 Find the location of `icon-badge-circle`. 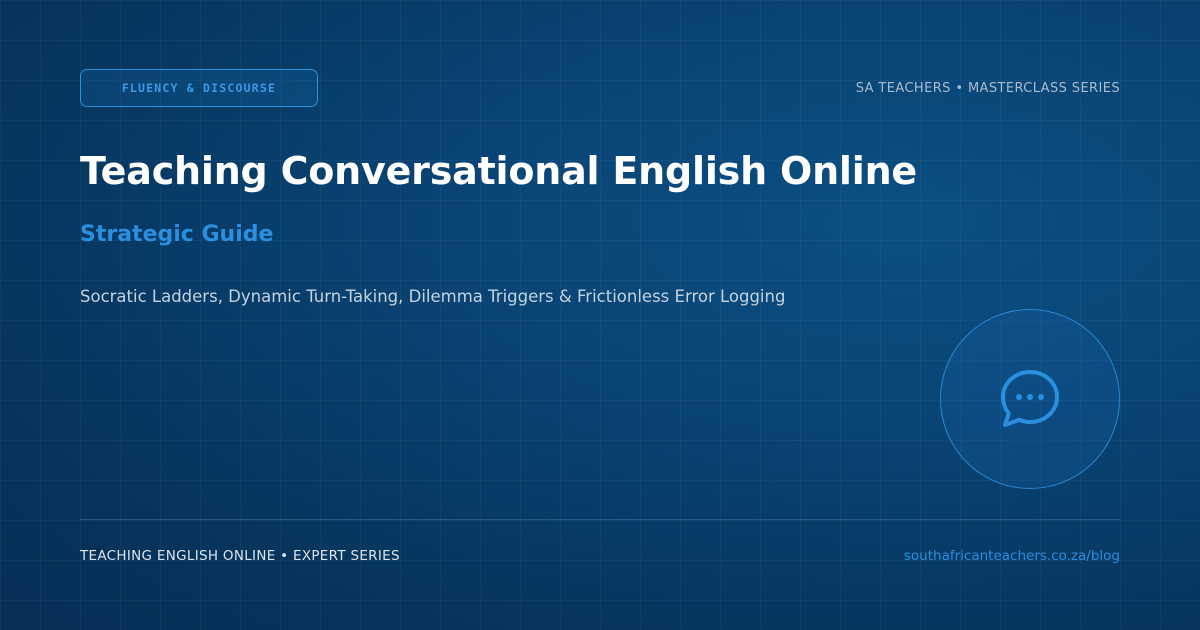

icon-badge-circle is located at coordinates (1030, 399).